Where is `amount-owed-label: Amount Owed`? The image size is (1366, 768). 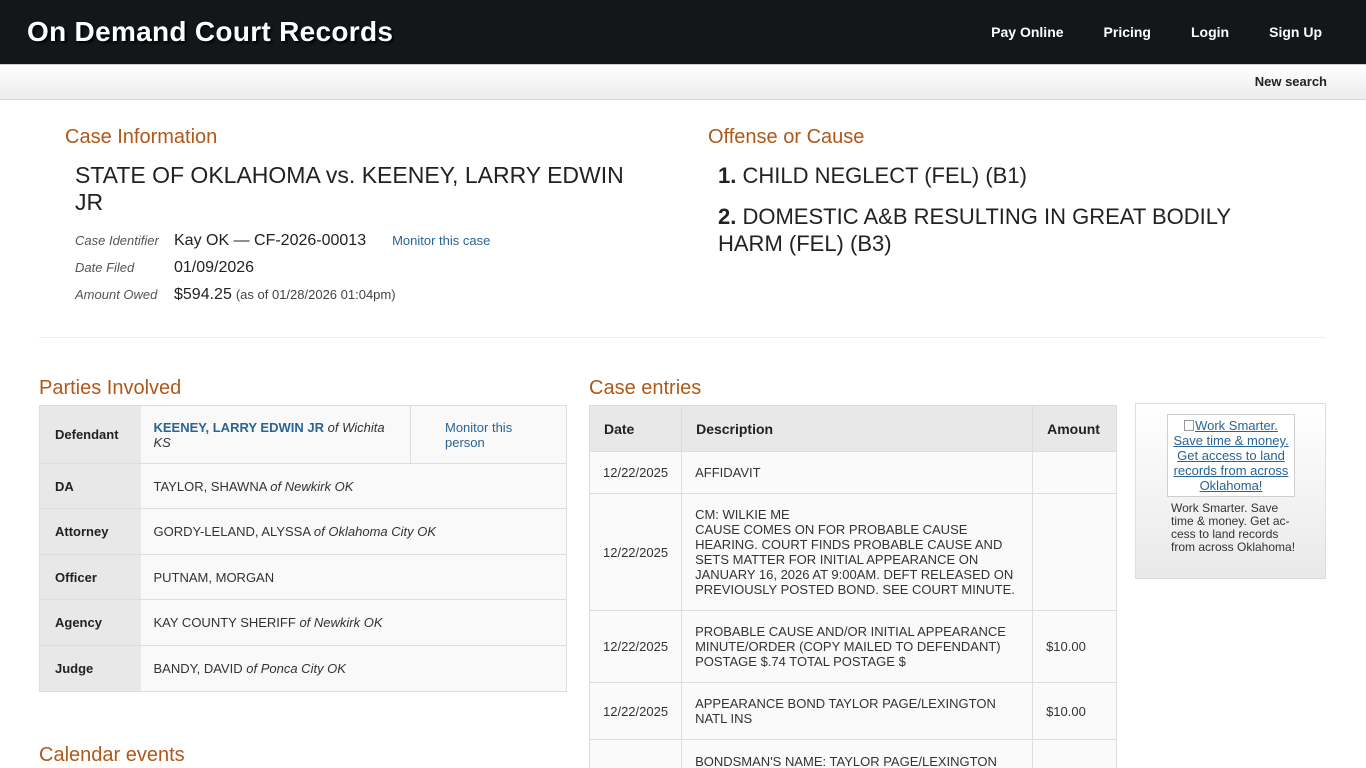
amount-owed-label: Amount Owed is located at coordinates (116, 294).